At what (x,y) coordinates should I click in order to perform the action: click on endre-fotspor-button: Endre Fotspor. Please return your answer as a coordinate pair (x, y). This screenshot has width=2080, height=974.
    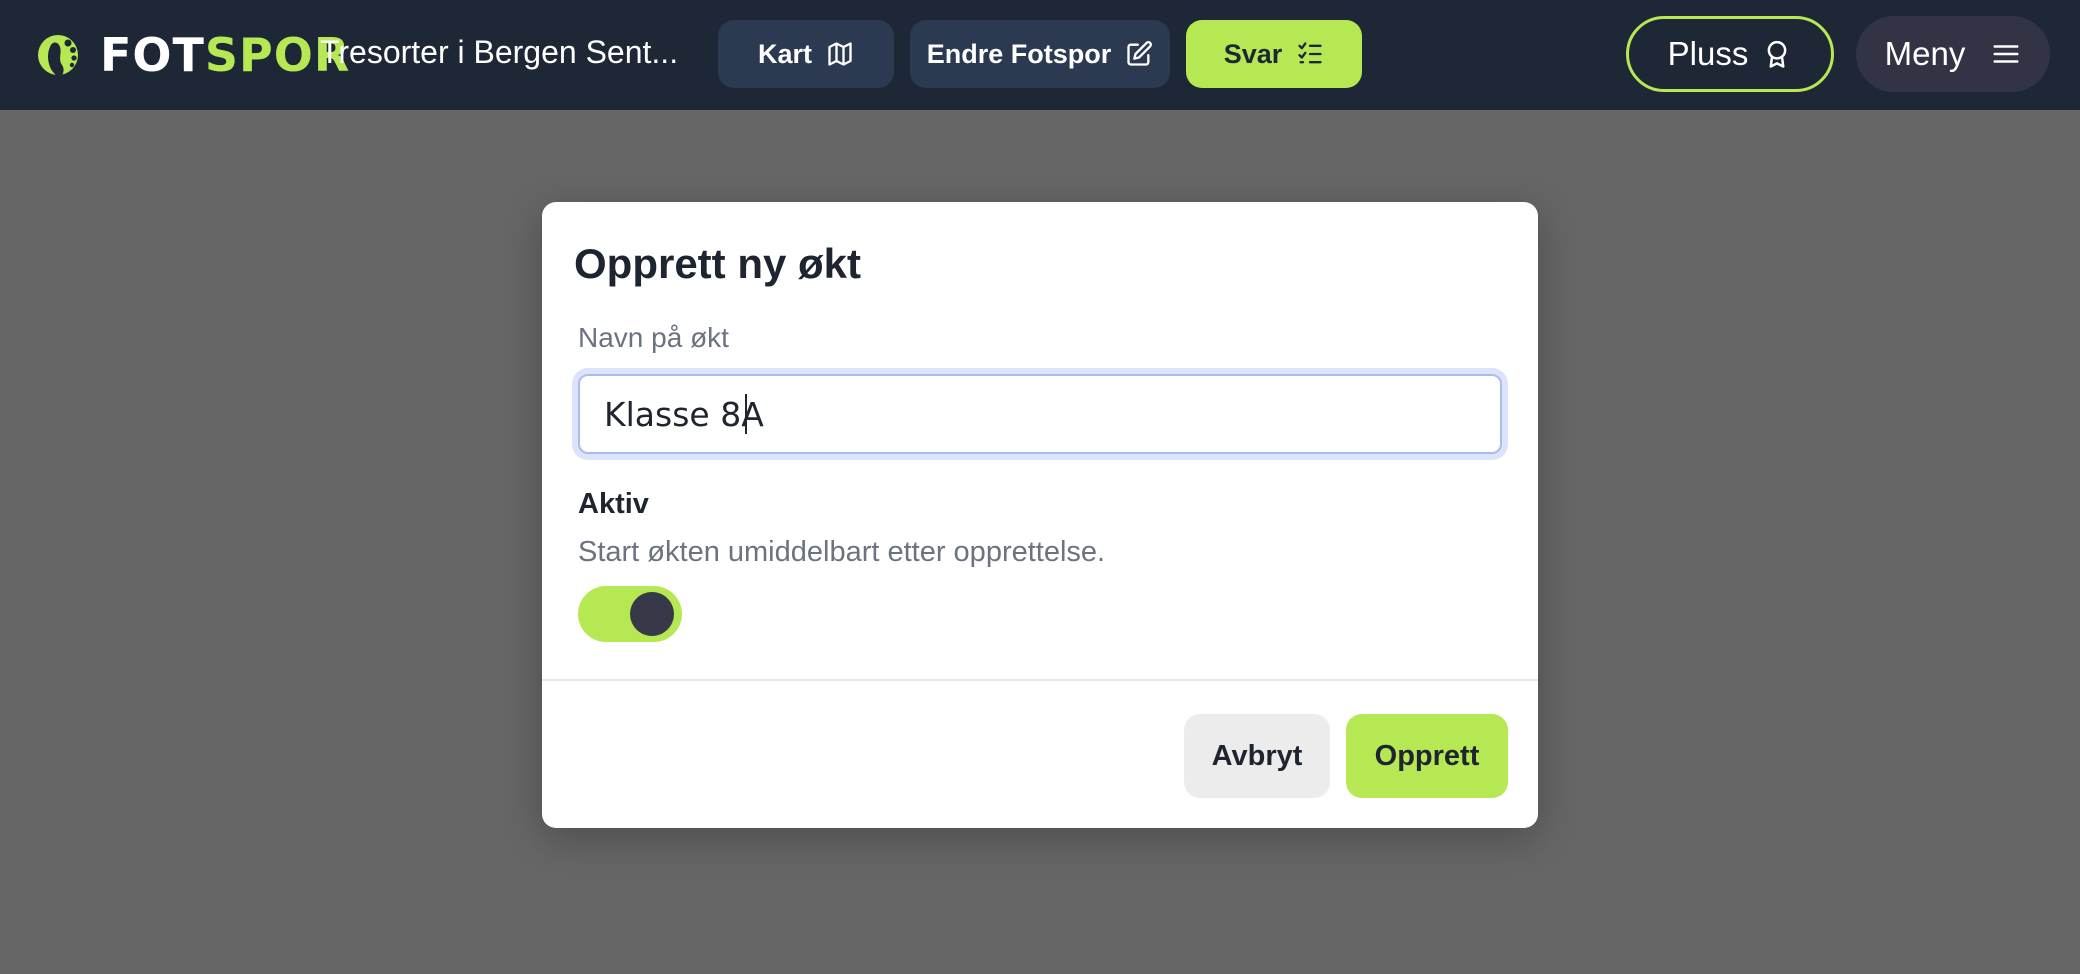
    Looking at the image, I should click on (1040, 54).